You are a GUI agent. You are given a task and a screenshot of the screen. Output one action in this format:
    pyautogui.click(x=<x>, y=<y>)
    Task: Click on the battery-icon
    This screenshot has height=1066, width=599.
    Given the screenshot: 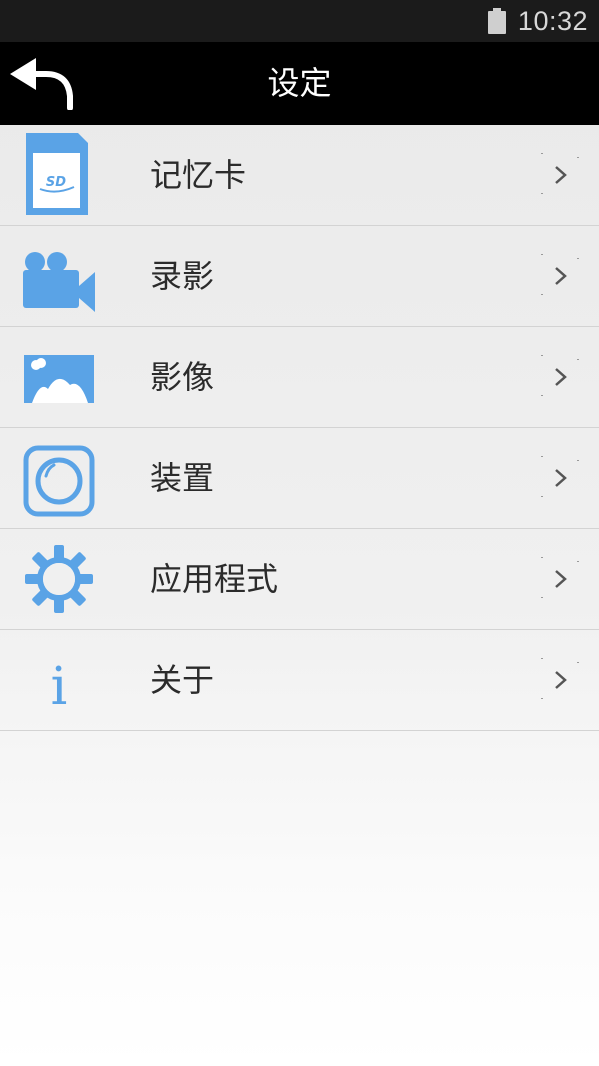 What is the action you would take?
    pyautogui.click(x=497, y=21)
    